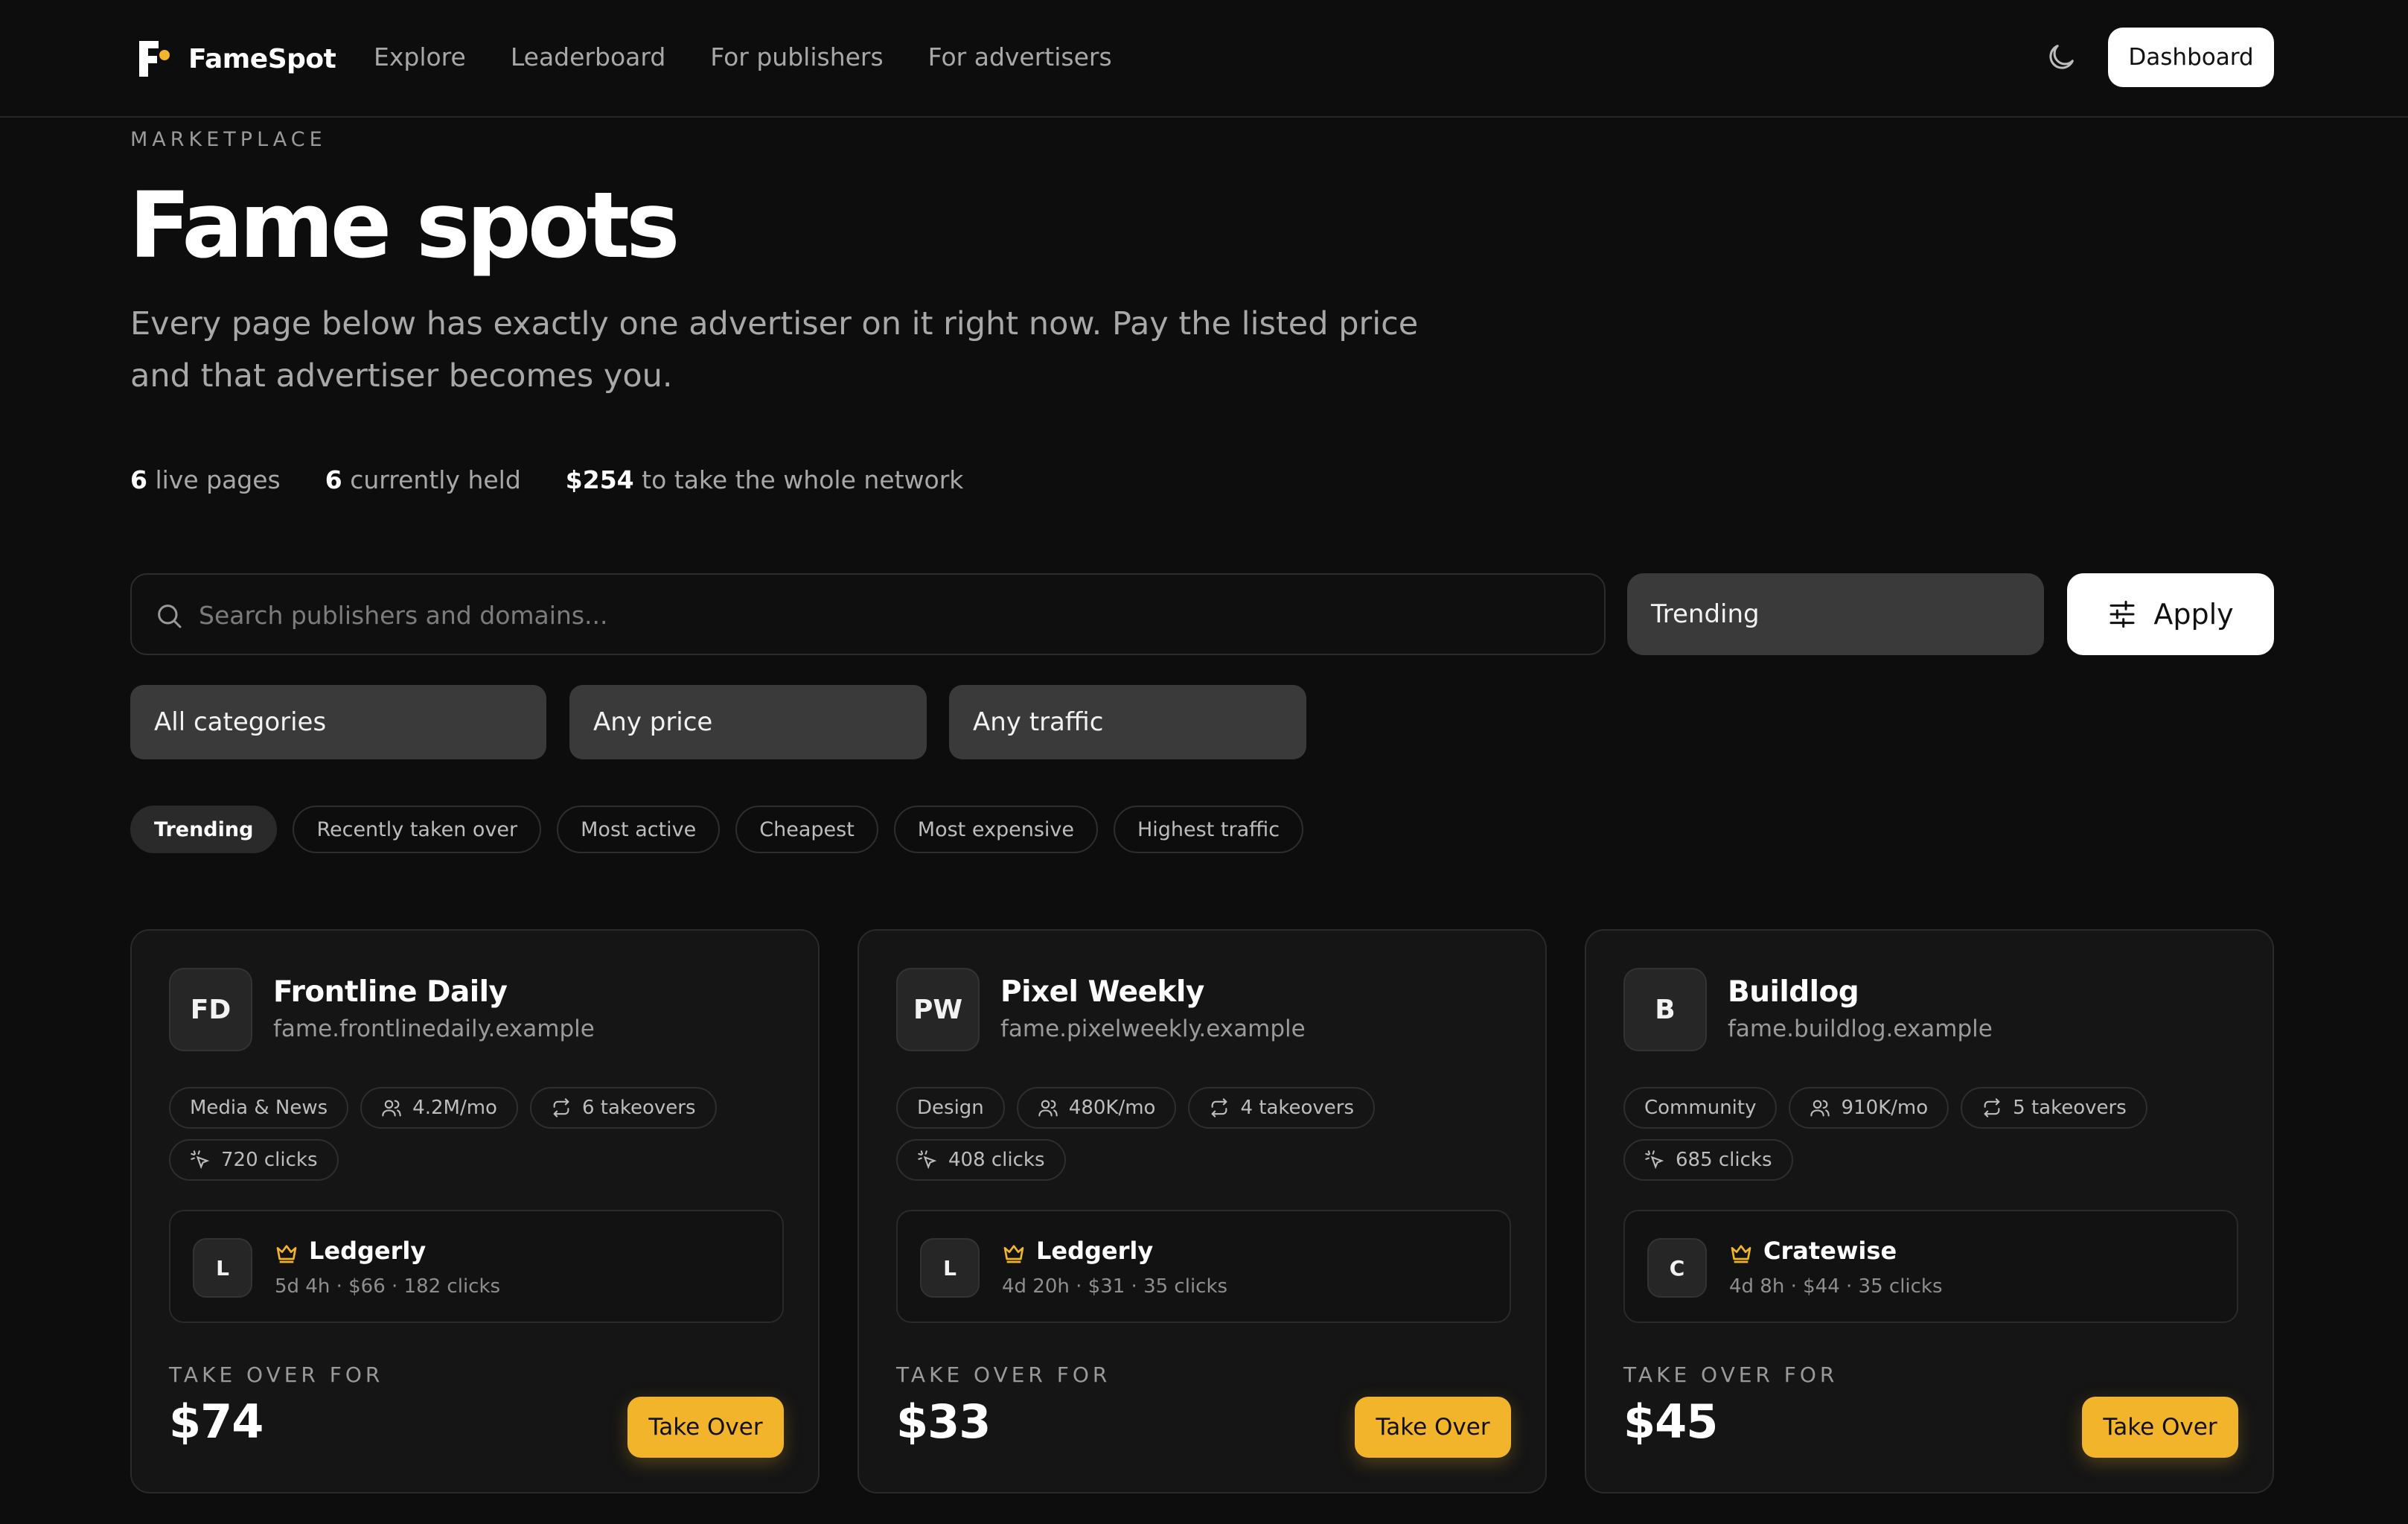 The image size is (2408, 1524). I want to click on category-chip: Community, so click(1700, 1108).